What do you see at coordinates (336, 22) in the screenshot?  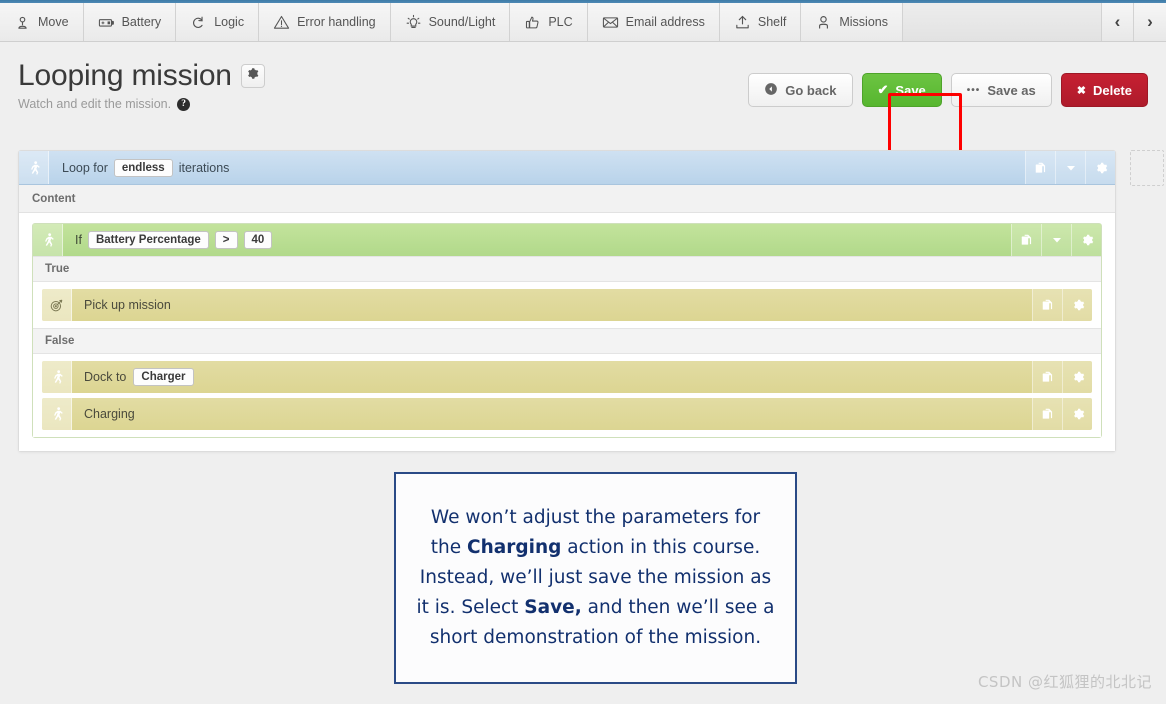 I see `tab-label: Error handling` at bounding box center [336, 22].